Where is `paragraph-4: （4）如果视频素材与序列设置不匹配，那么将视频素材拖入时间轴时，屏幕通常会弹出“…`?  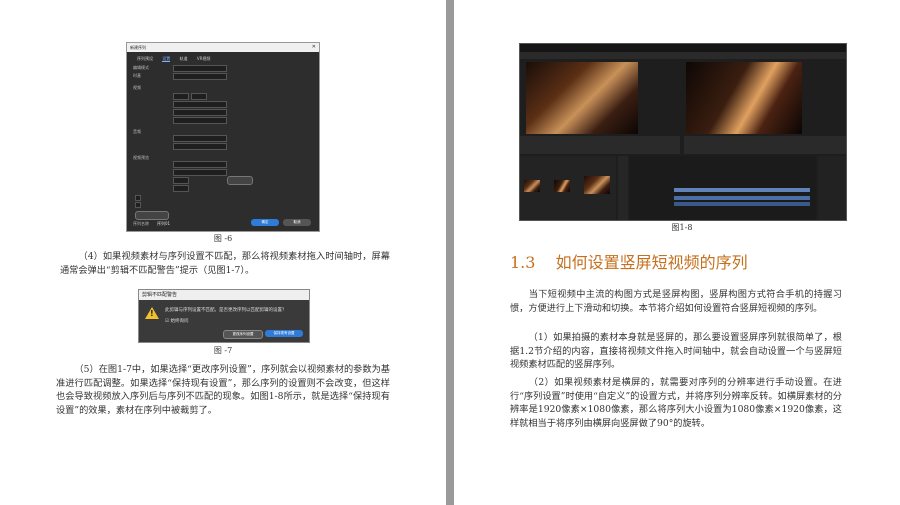
paragraph-4: （4）如果视频素材与序列设置不匹配，那么将视频素材拖入时间轴时，屏幕通常会弹出“… is located at coordinates (225, 263).